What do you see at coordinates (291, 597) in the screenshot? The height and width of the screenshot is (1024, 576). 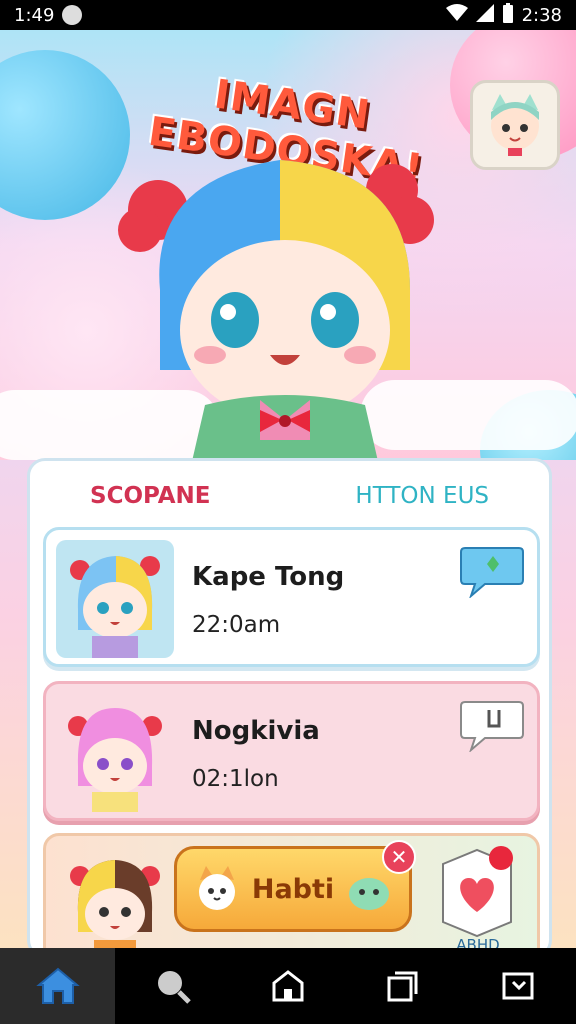 I see `list-item: Kape Tong 22:0am` at bounding box center [291, 597].